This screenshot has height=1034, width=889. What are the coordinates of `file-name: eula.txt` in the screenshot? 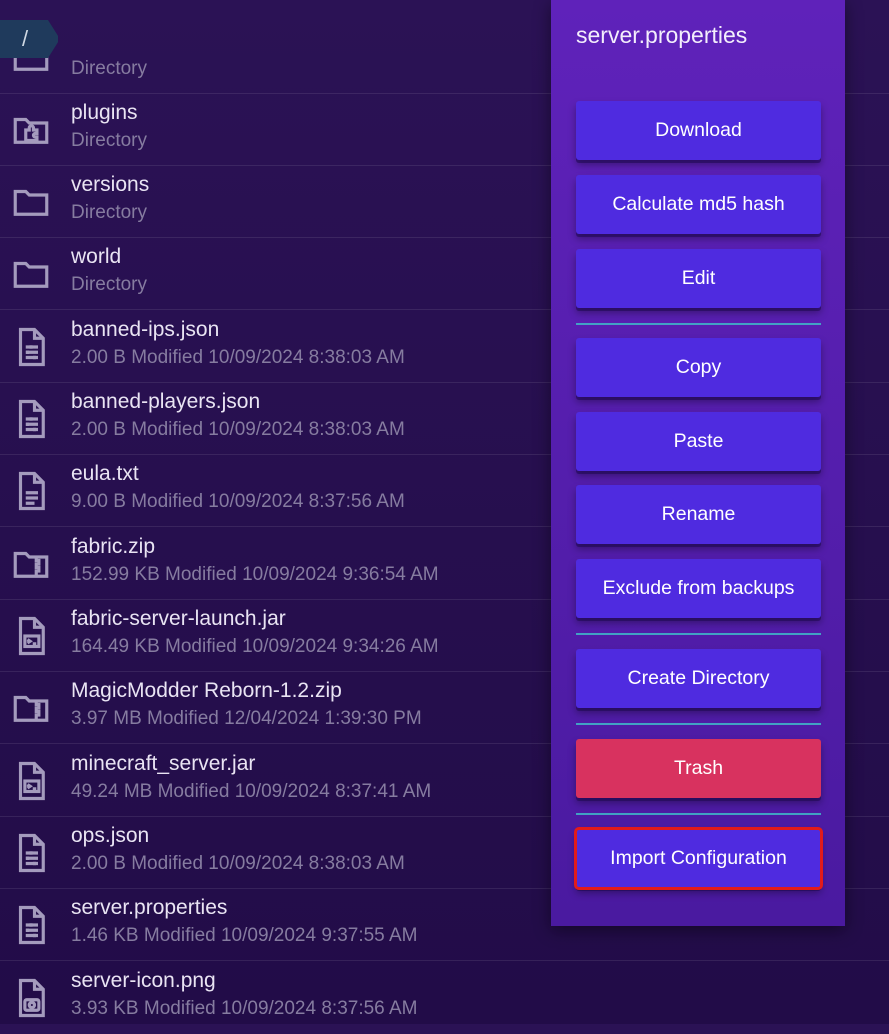 It's located at (105, 473).